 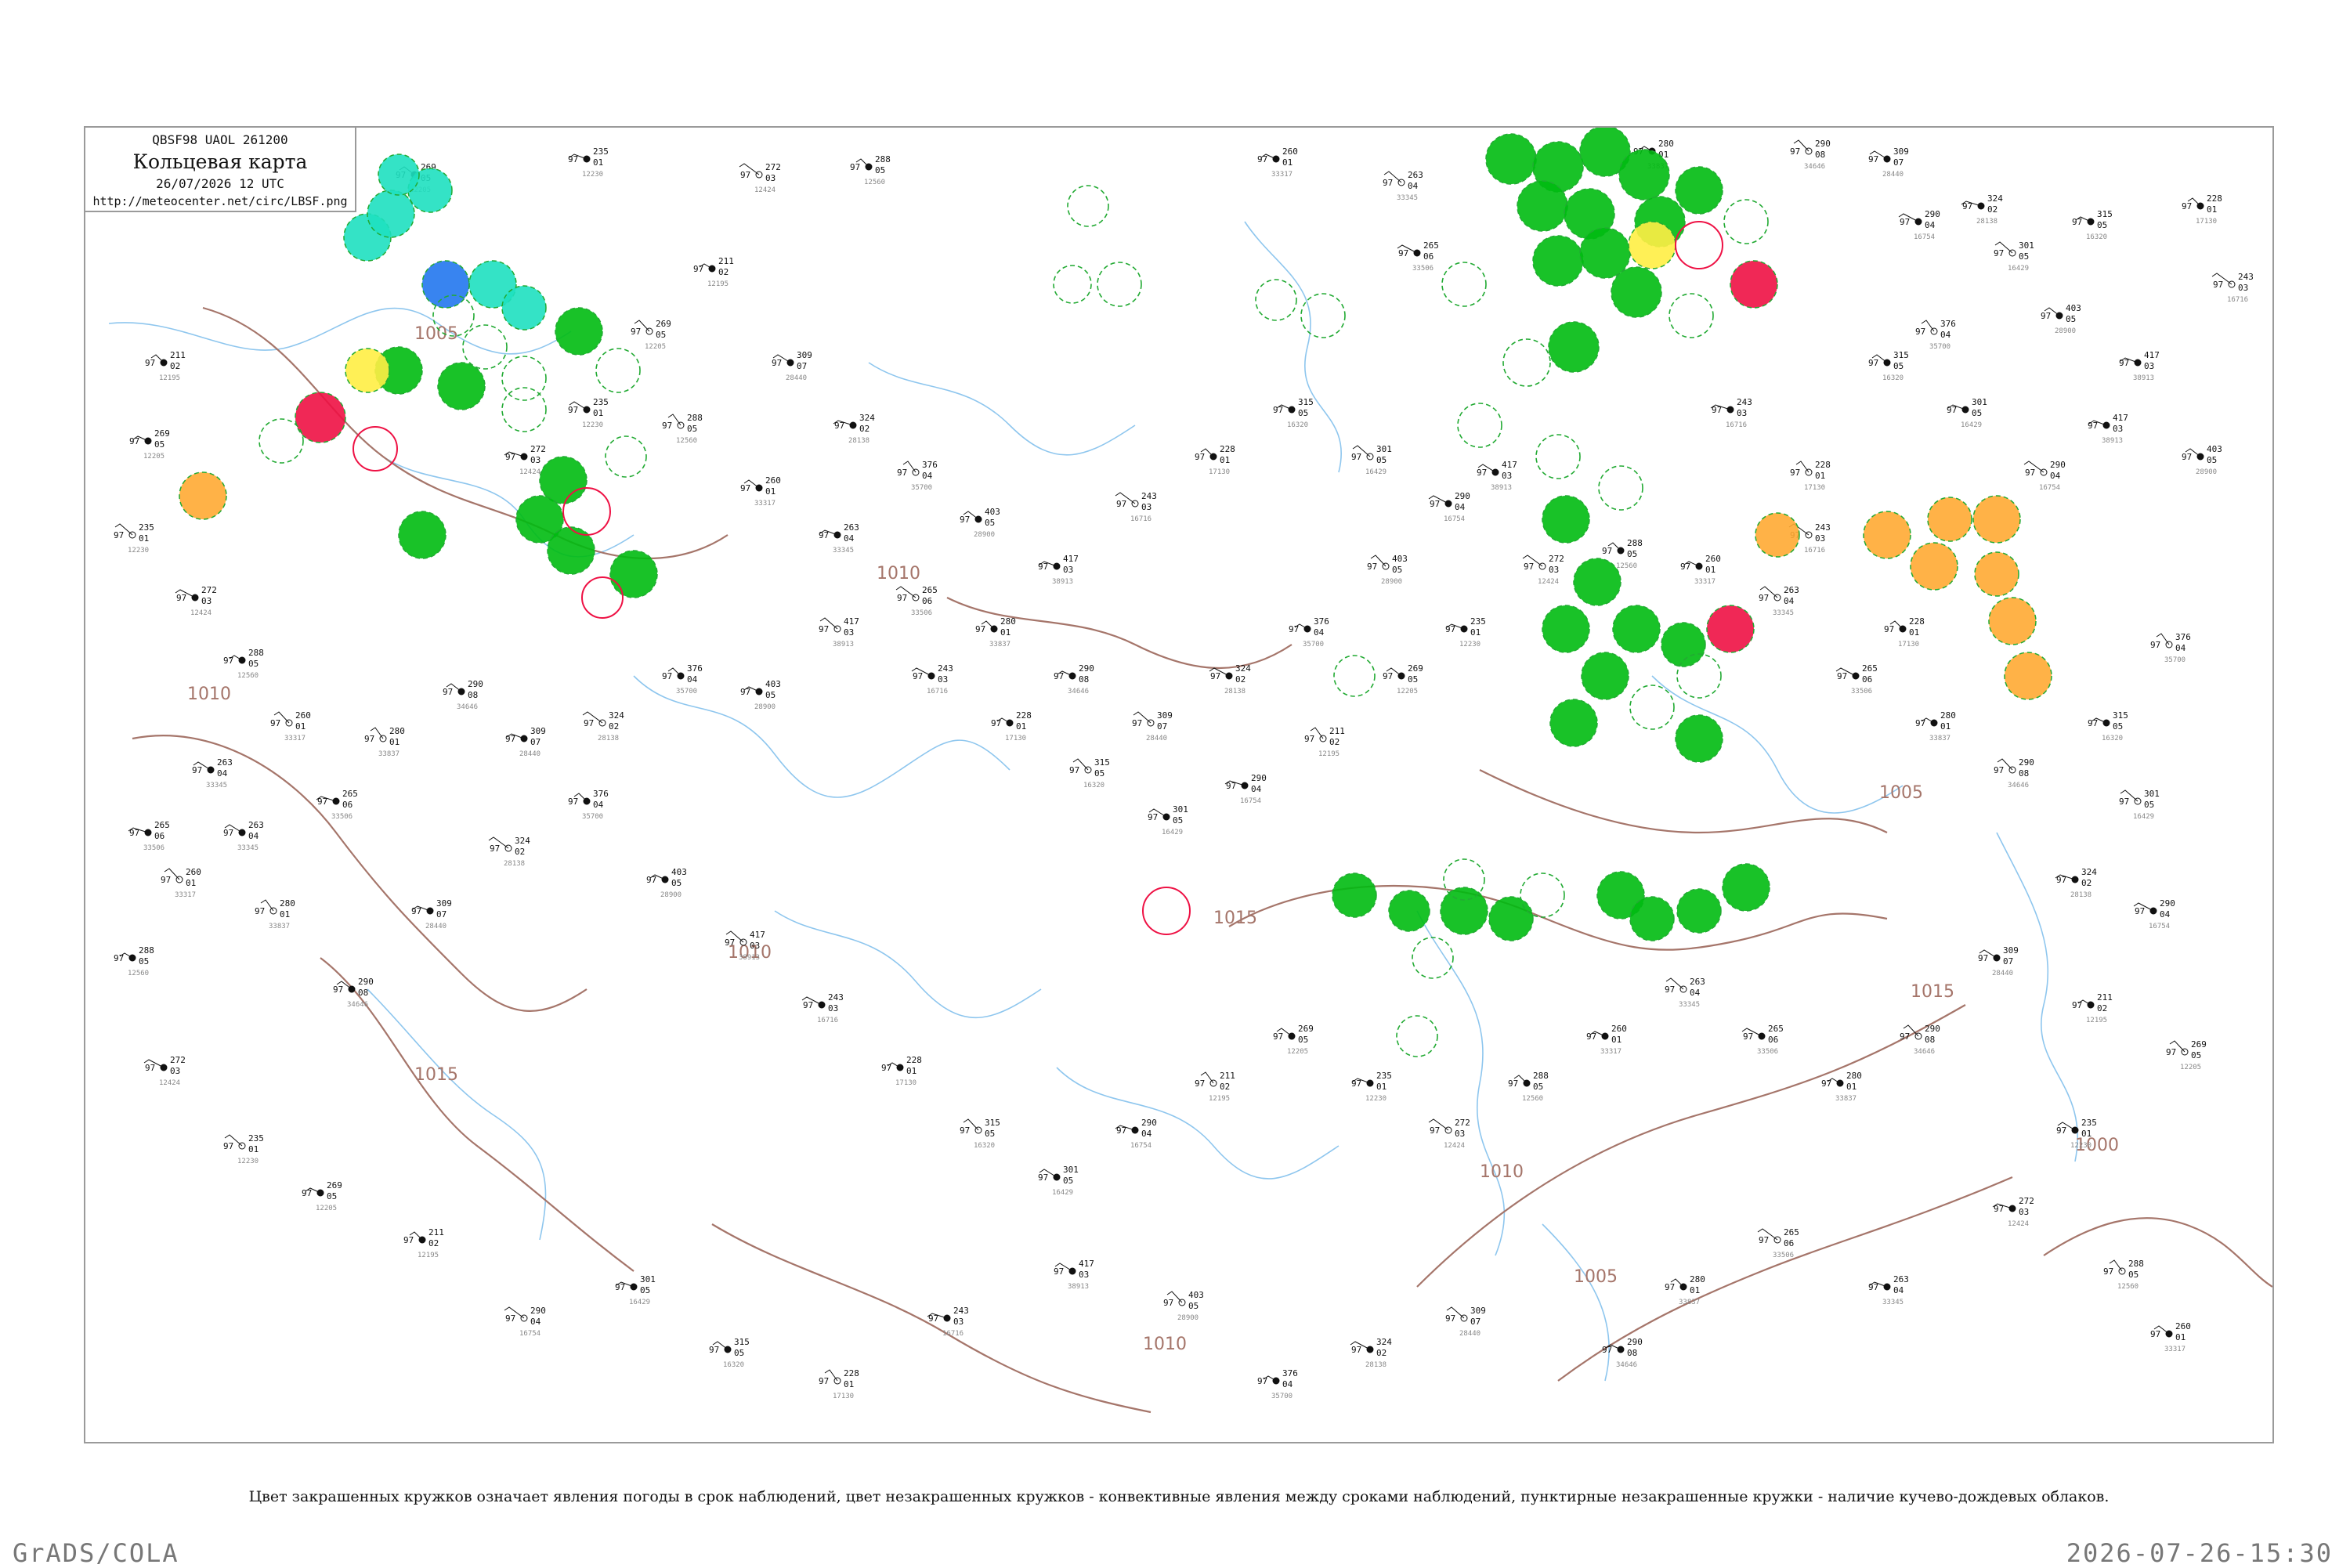 What do you see at coordinates (1058, 1181) in the screenshot?
I see `station-plot: 301 97 05 16429` at bounding box center [1058, 1181].